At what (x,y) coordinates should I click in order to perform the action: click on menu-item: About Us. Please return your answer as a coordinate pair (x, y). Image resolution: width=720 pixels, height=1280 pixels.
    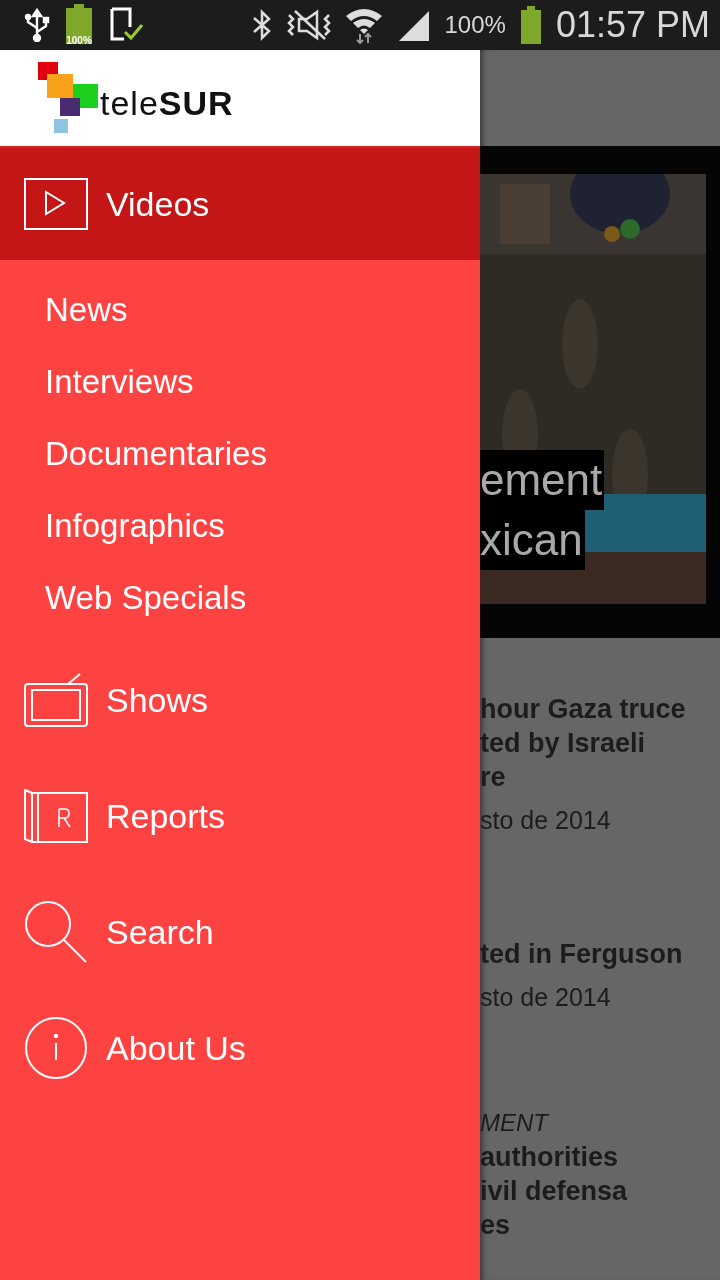
    Looking at the image, I should click on (240, 1048).